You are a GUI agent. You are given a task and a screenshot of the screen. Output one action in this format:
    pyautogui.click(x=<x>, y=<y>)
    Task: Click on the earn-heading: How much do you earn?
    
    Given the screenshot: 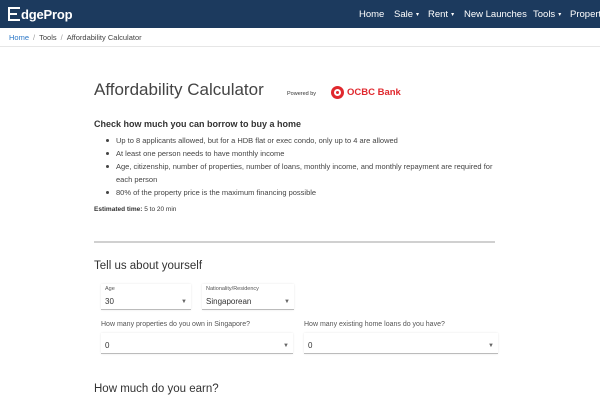 What is the action you would take?
    pyautogui.click(x=156, y=389)
    